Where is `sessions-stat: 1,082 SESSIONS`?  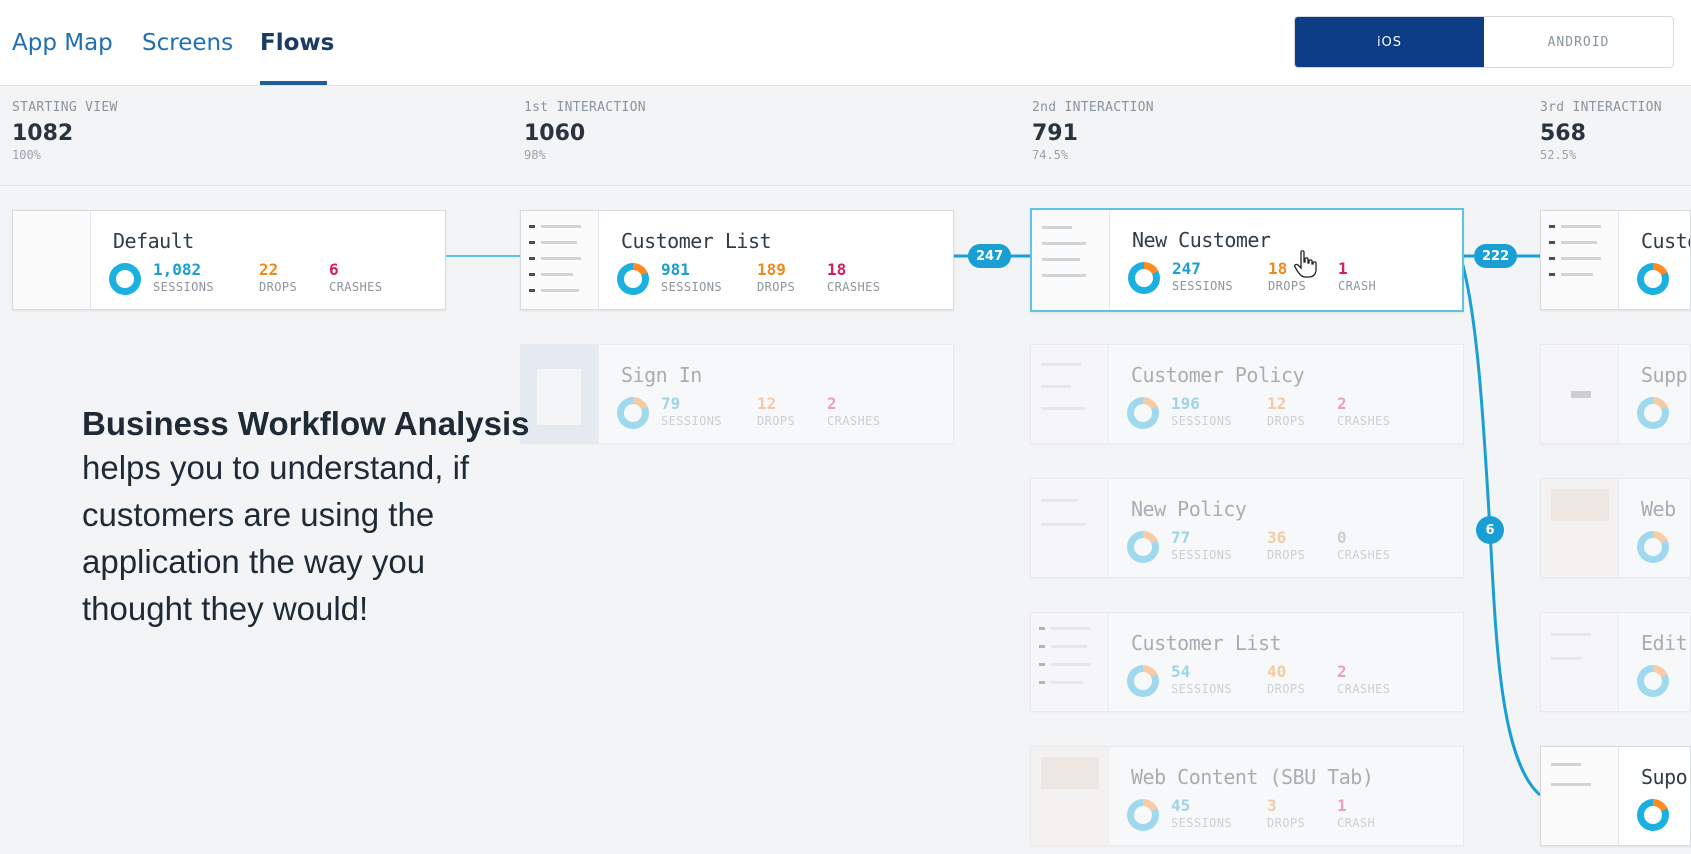 sessions-stat: 1,082 SESSIONS is located at coordinates (183, 278).